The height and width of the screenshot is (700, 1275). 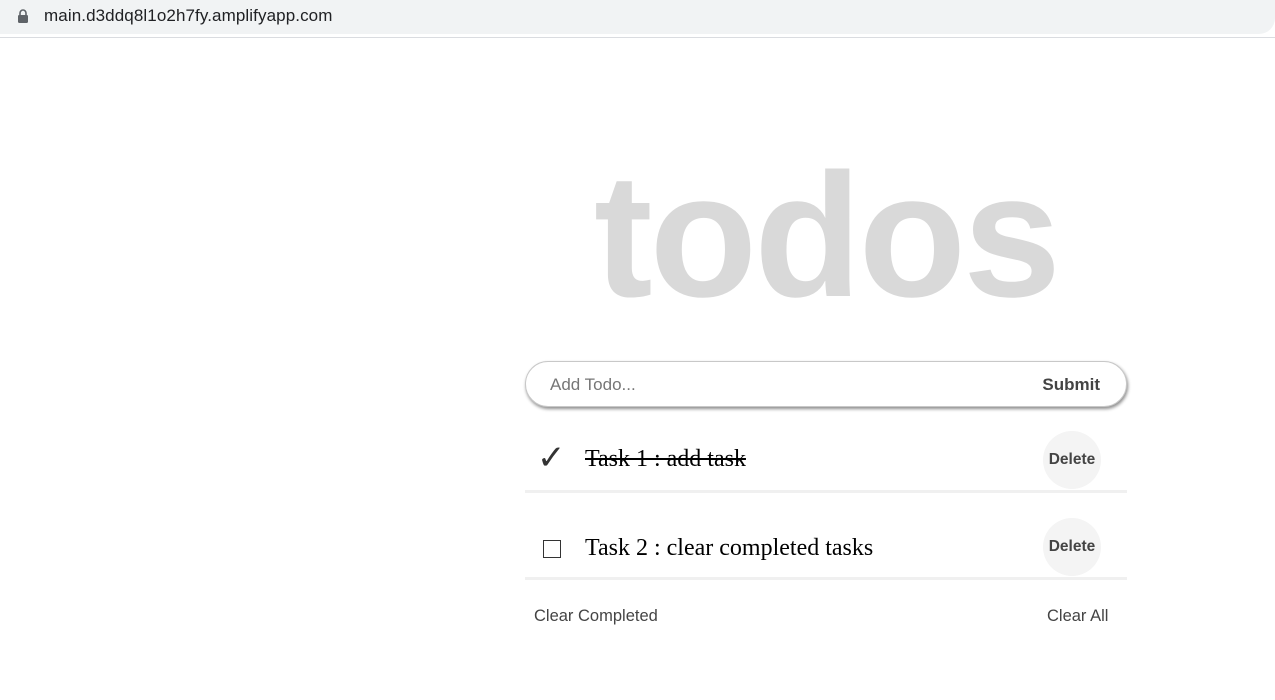 What do you see at coordinates (1077, 616) in the screenshot?
I see `clear-all-button: Clear All` at bounding box center [1077, 616].